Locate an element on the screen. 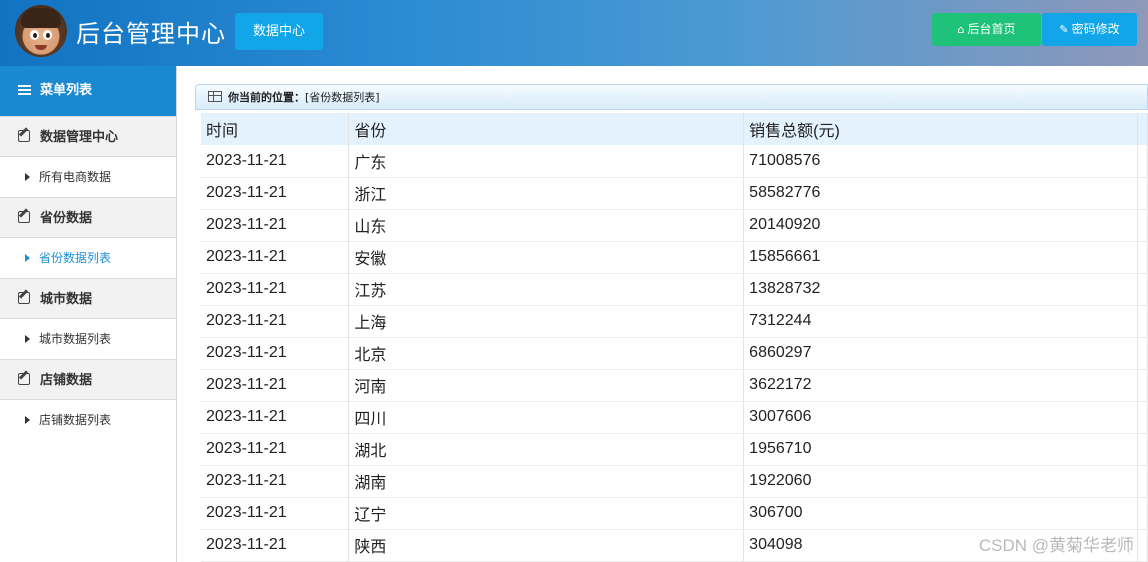 The image size is (1148, 562). cell-sales-total: 3007606 is located at coordinates (940, 417).